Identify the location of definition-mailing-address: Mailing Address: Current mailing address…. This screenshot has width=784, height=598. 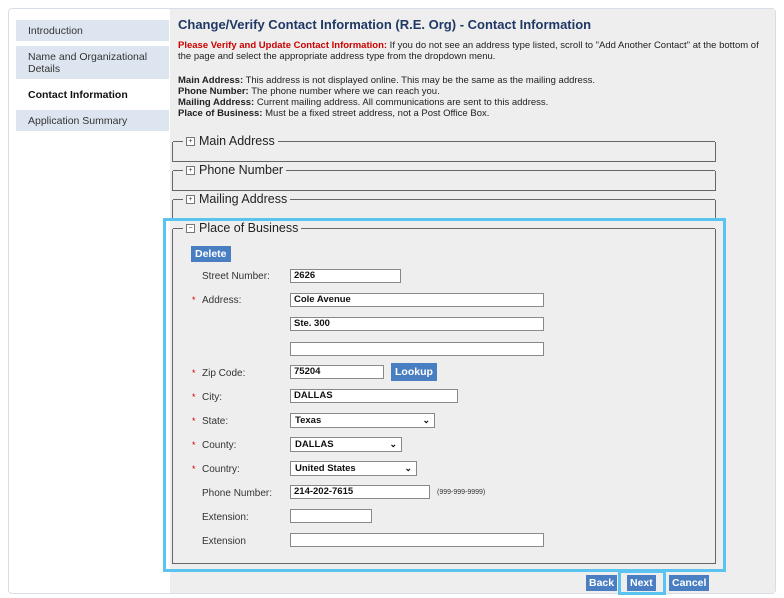
(473, 102).